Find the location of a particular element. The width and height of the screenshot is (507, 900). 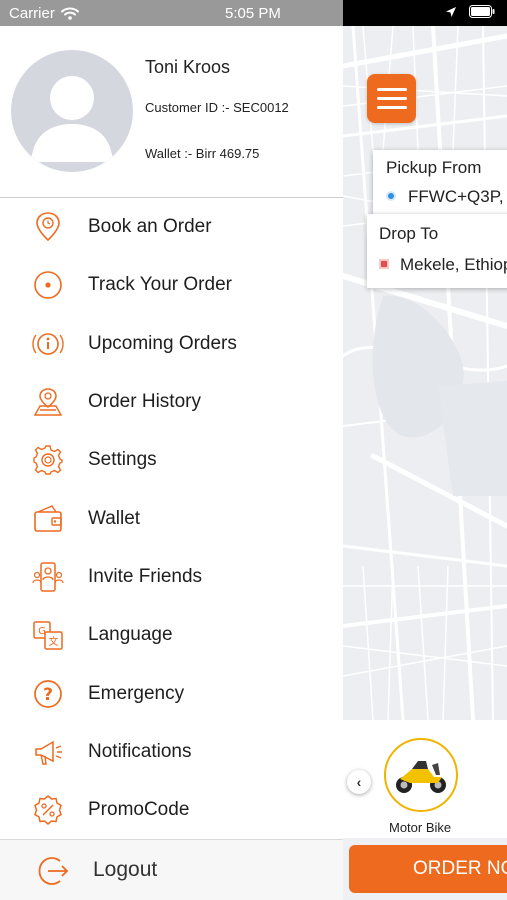

menu-item-notifications: Notifications is located at coordinates (171, 752).